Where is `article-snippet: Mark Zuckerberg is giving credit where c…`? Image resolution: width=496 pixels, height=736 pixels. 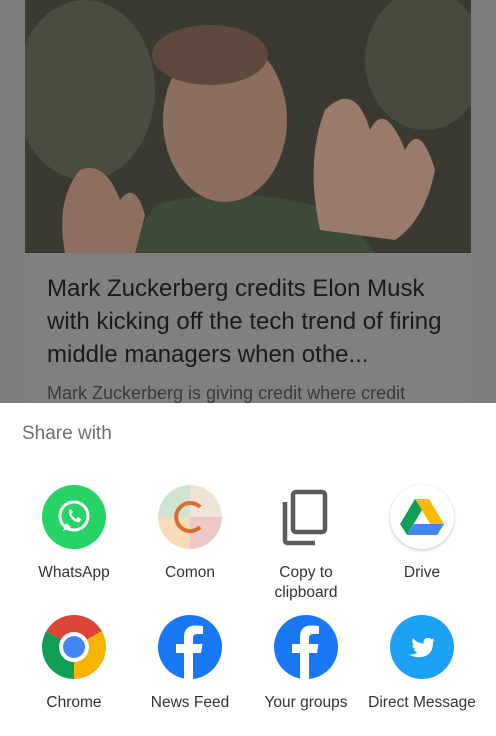
article-snippet: Mark Zuckerberg is giving credit where c… is located at coordinates (226, 393).